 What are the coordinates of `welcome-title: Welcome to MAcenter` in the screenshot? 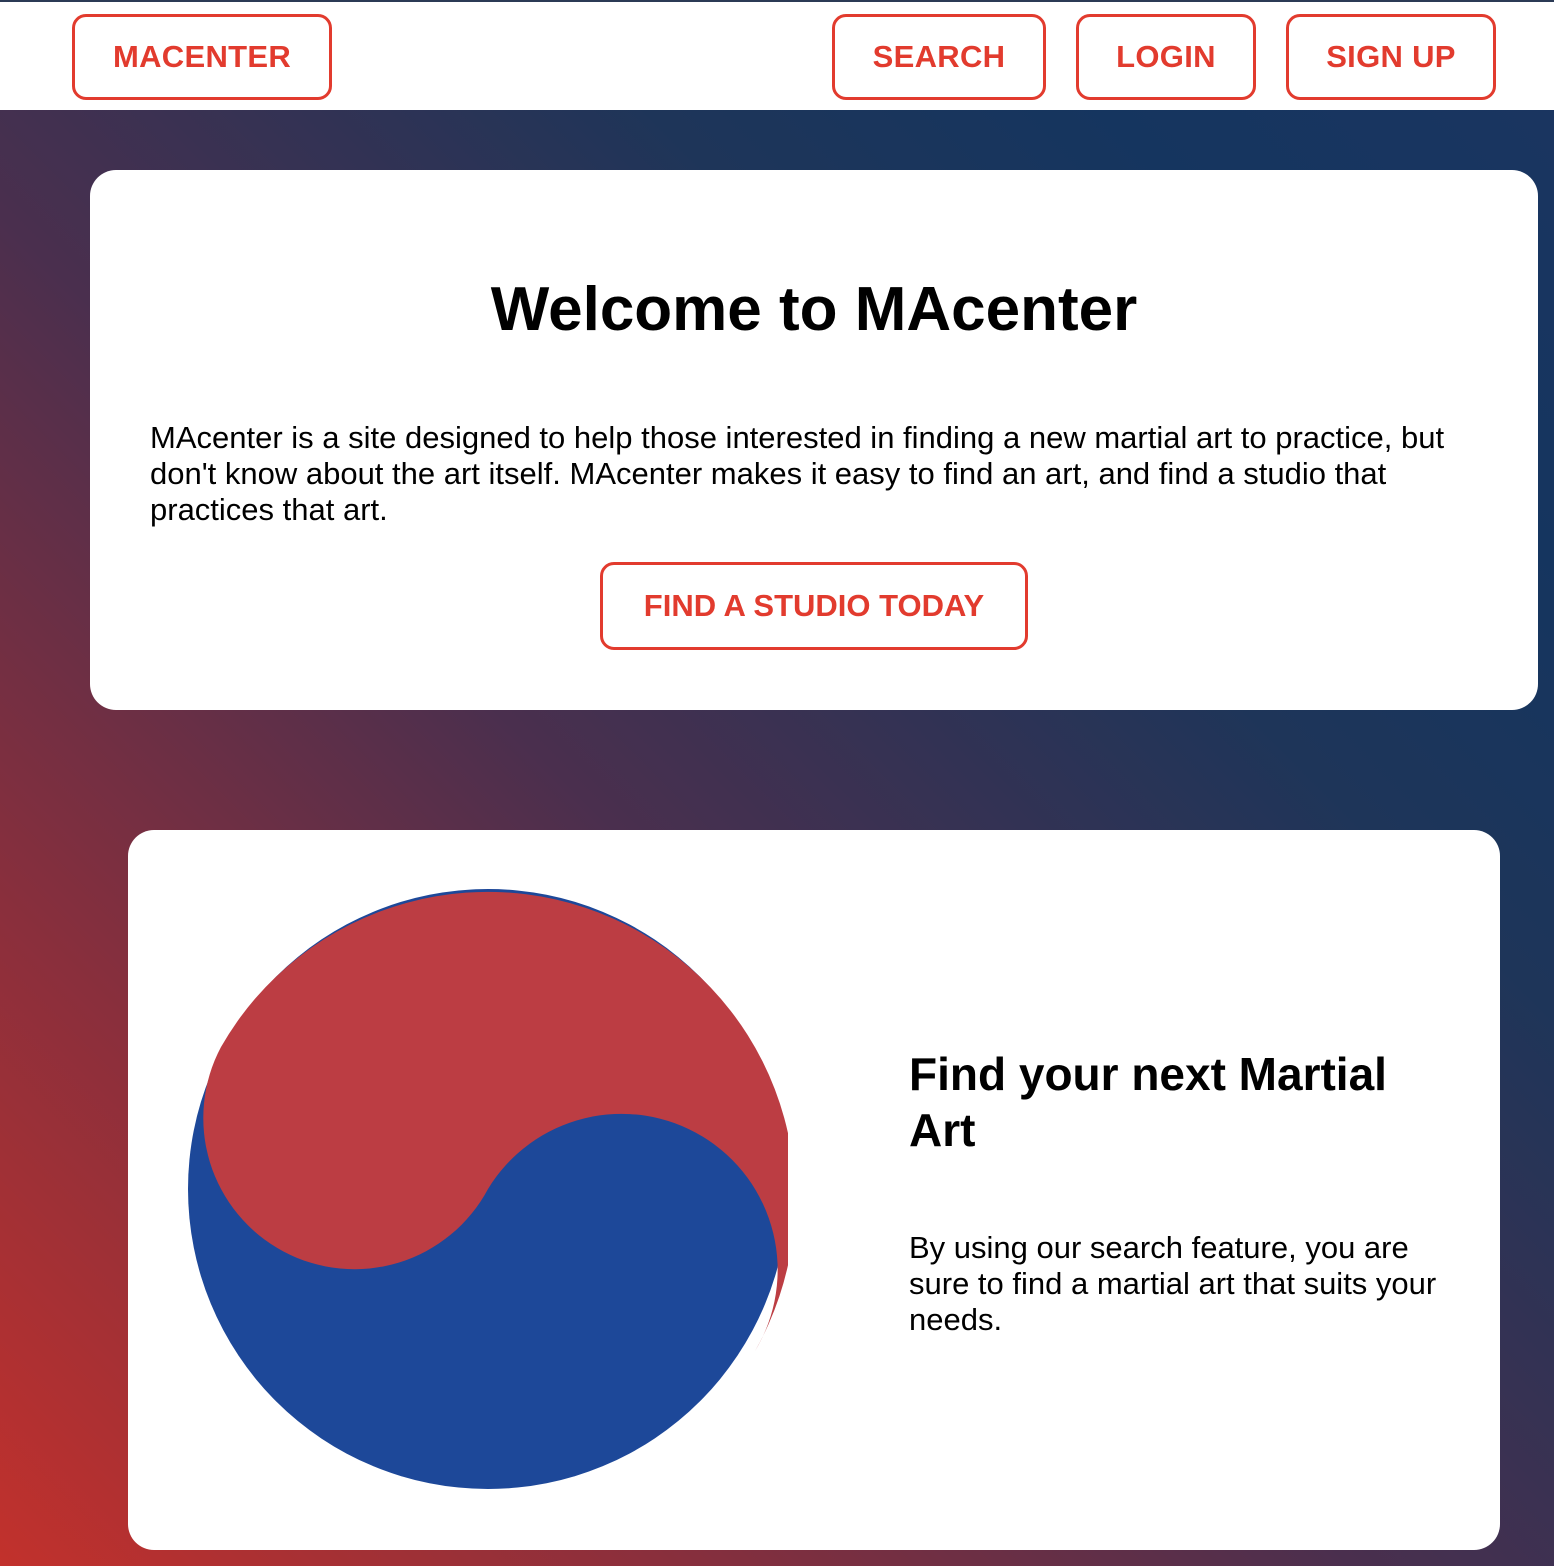 It's located at (814, 309).